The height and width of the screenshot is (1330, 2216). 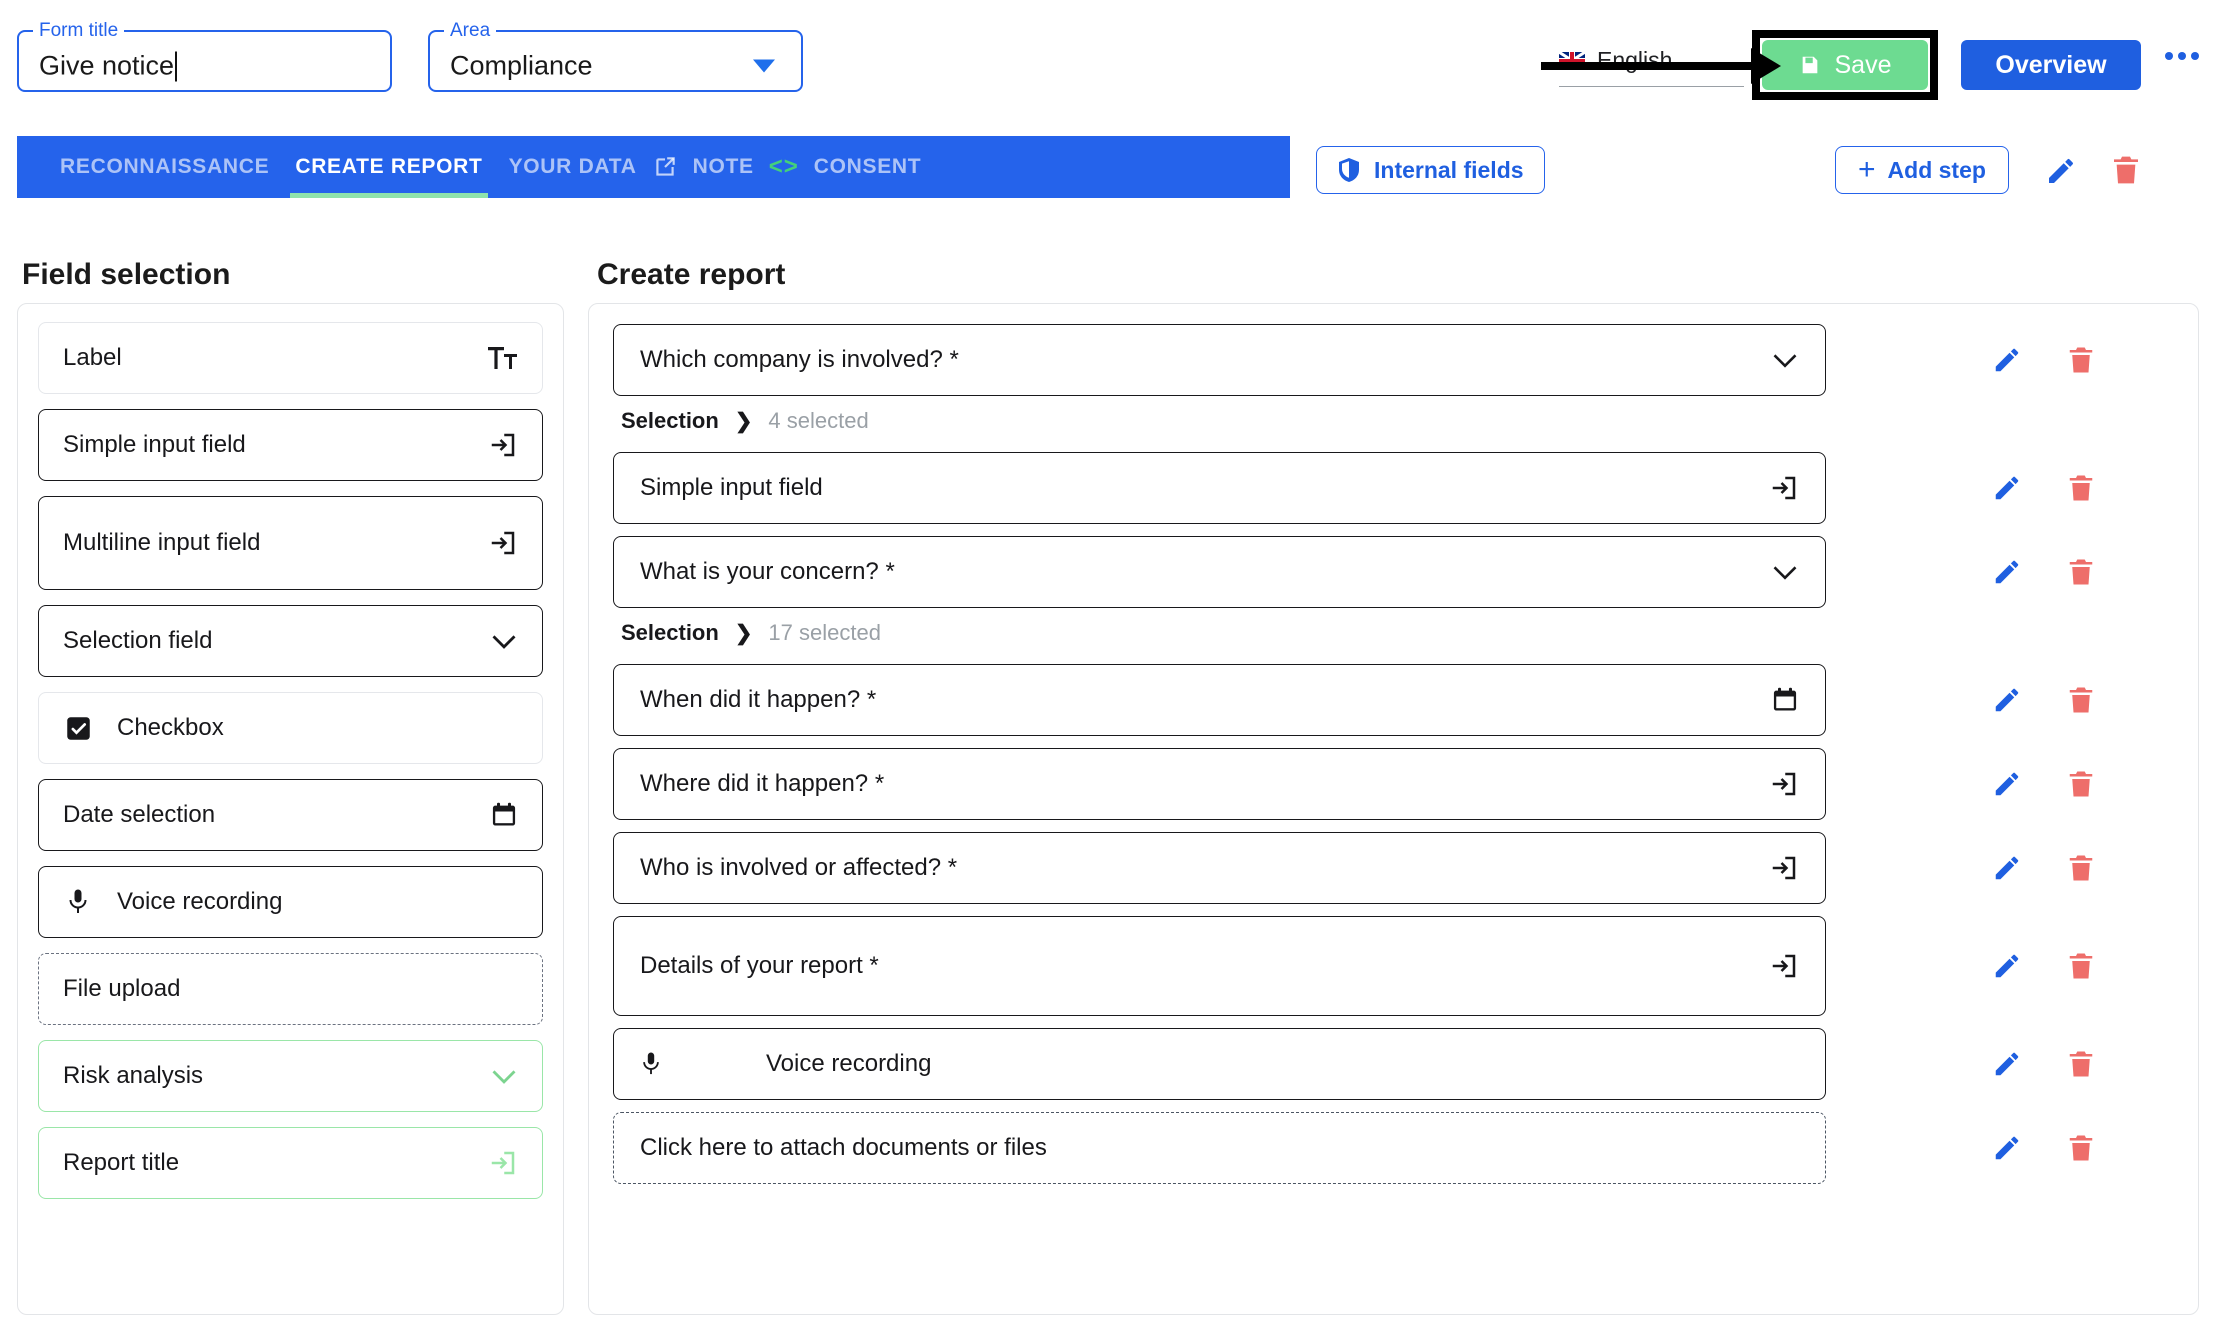 What do you see at coordinates (2182, 56) in the screenshot?
I see `more-options-icon` at bounding box center [2182, 56].